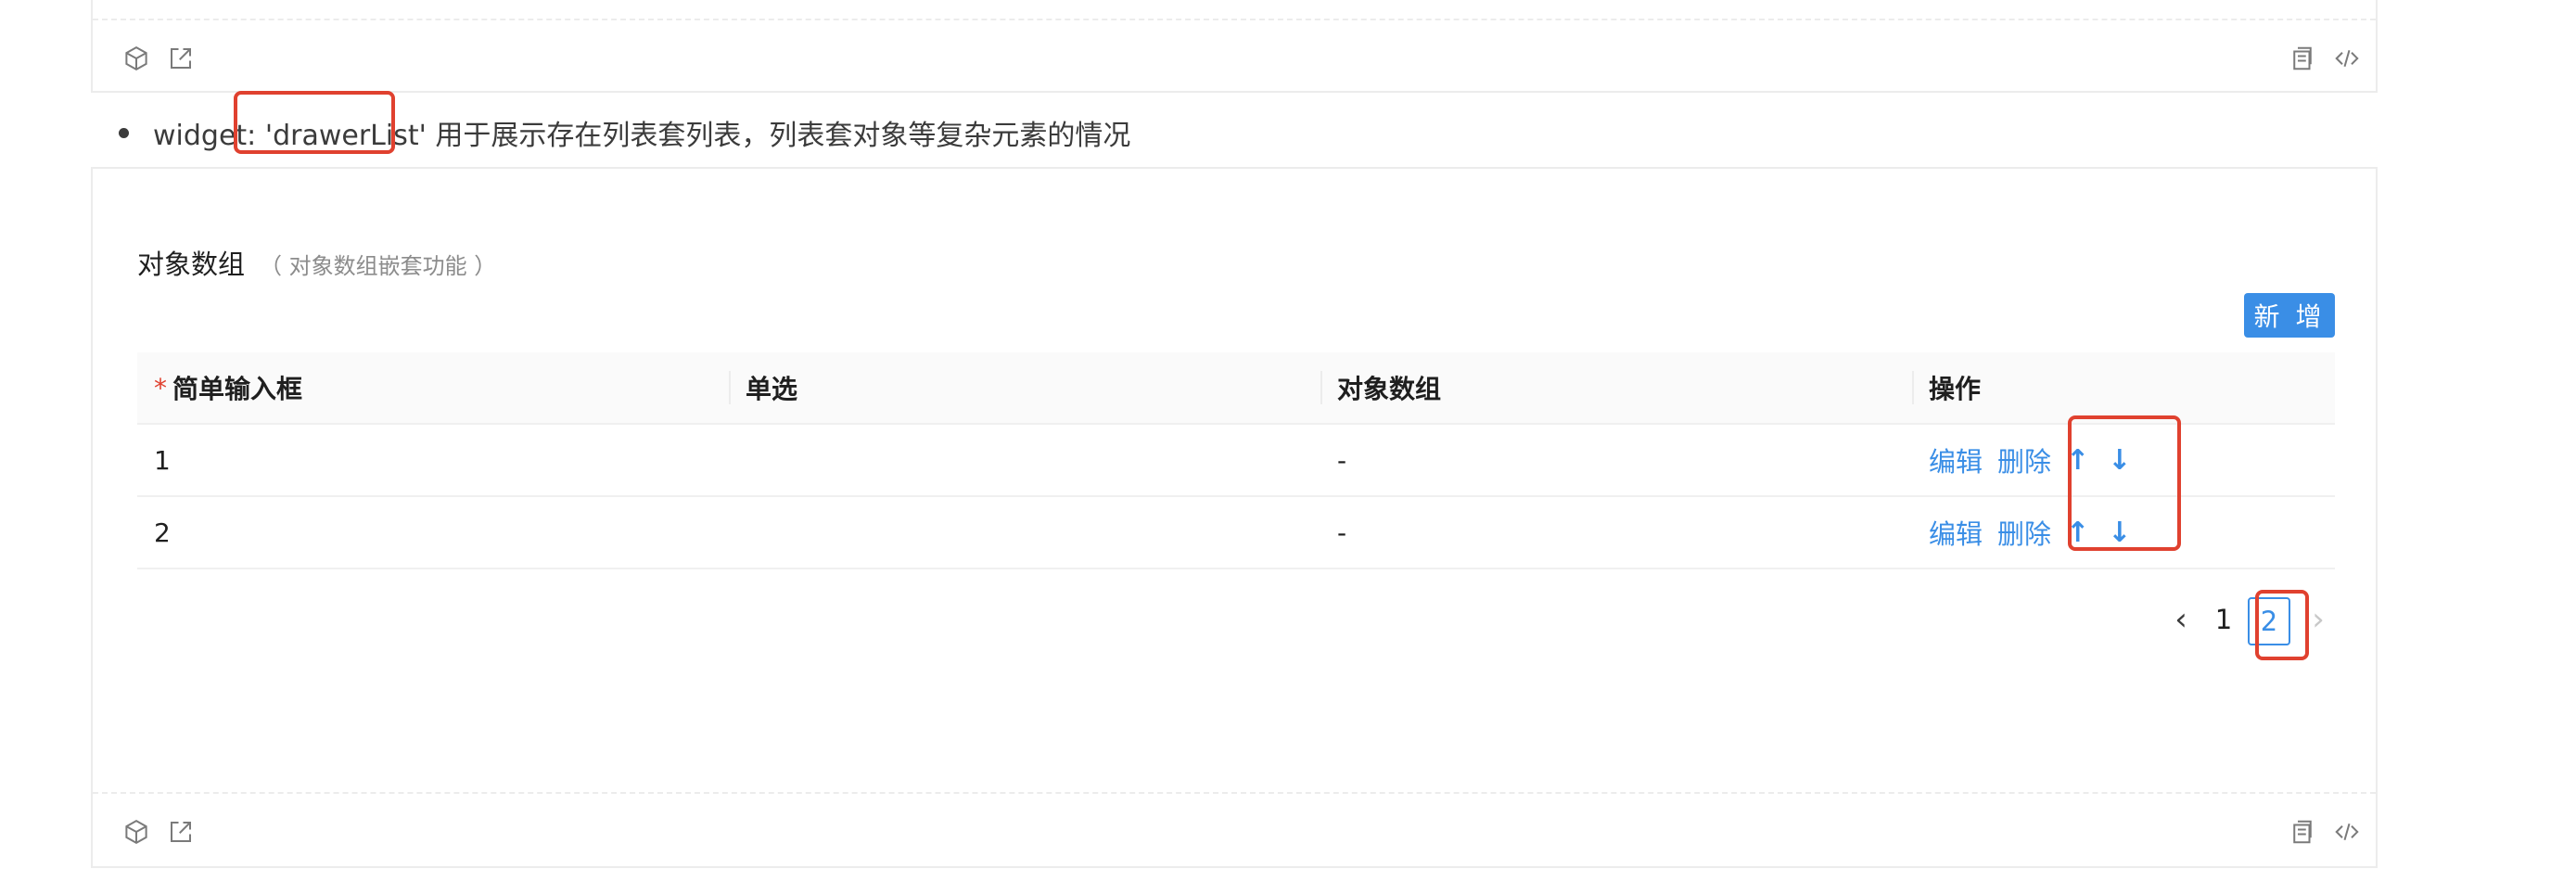  Describe the element at coordinates (2181, 619) in the screenshot. I see `pagination-prev-button: ‹` at that location.